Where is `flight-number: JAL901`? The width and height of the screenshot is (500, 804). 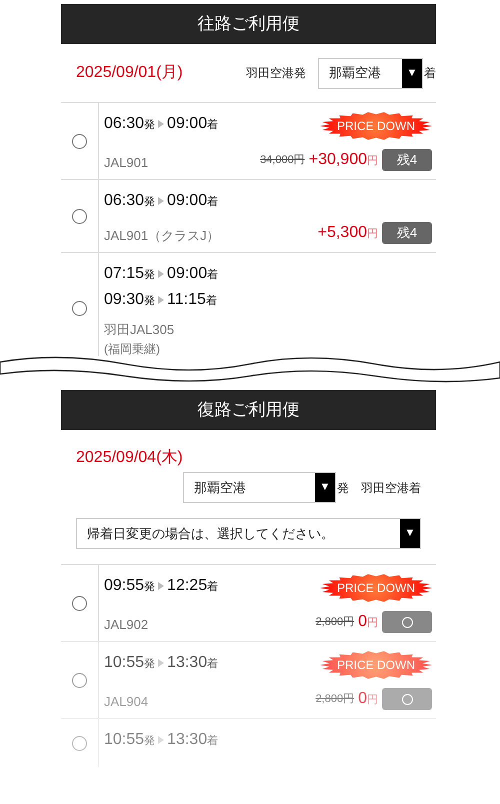
flight-number: JAL901 is located at coordinates (126, 163).